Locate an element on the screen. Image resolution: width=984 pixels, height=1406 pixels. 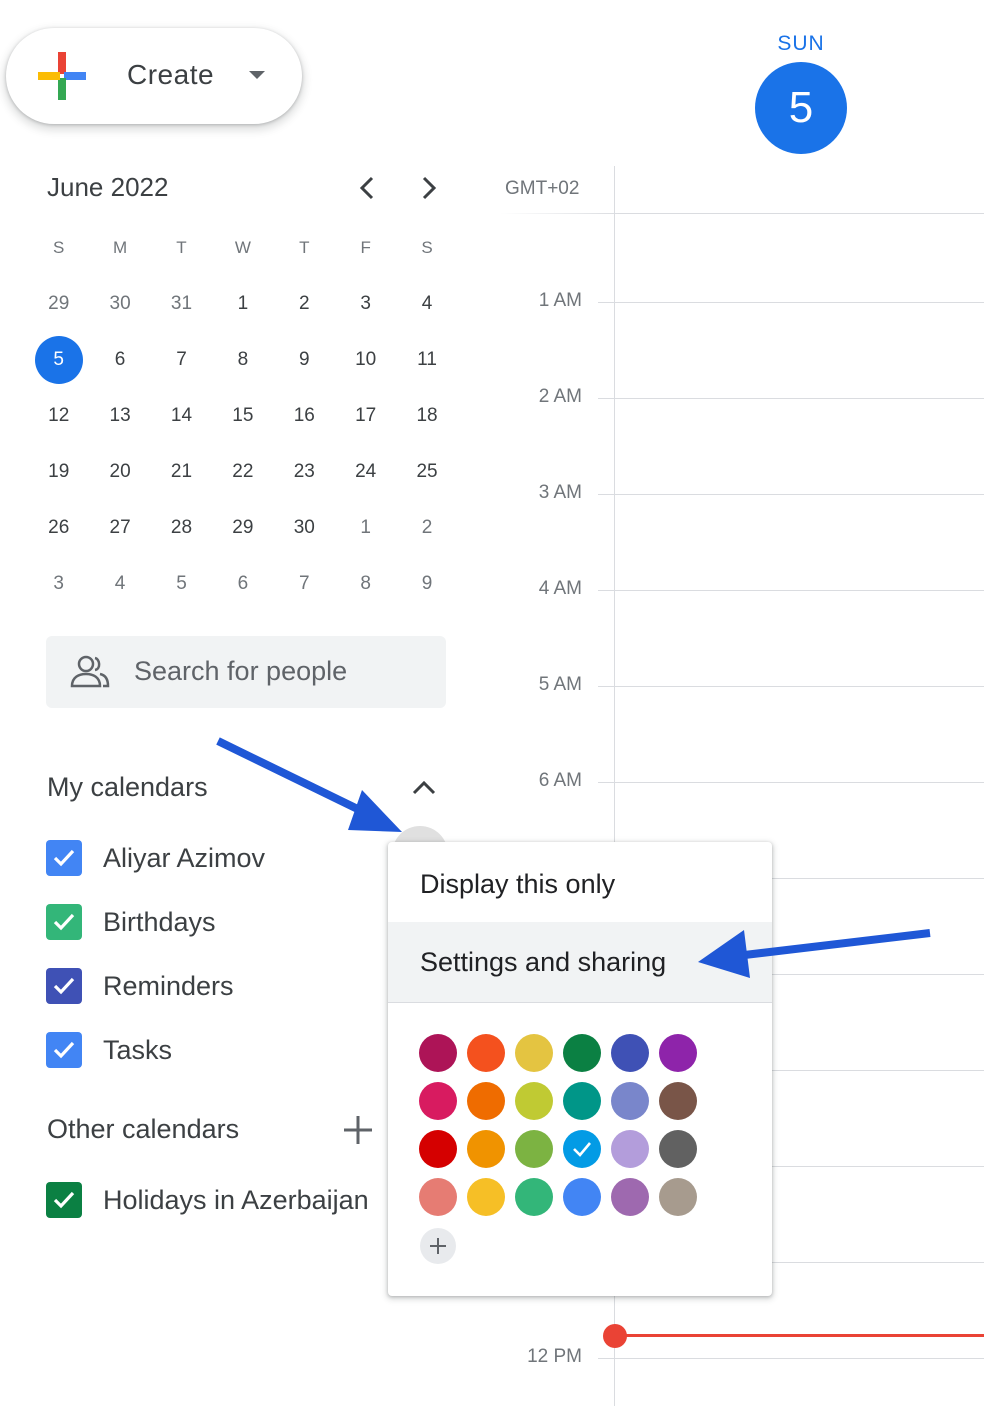
next-month-button is located at coordinates (428, 188).